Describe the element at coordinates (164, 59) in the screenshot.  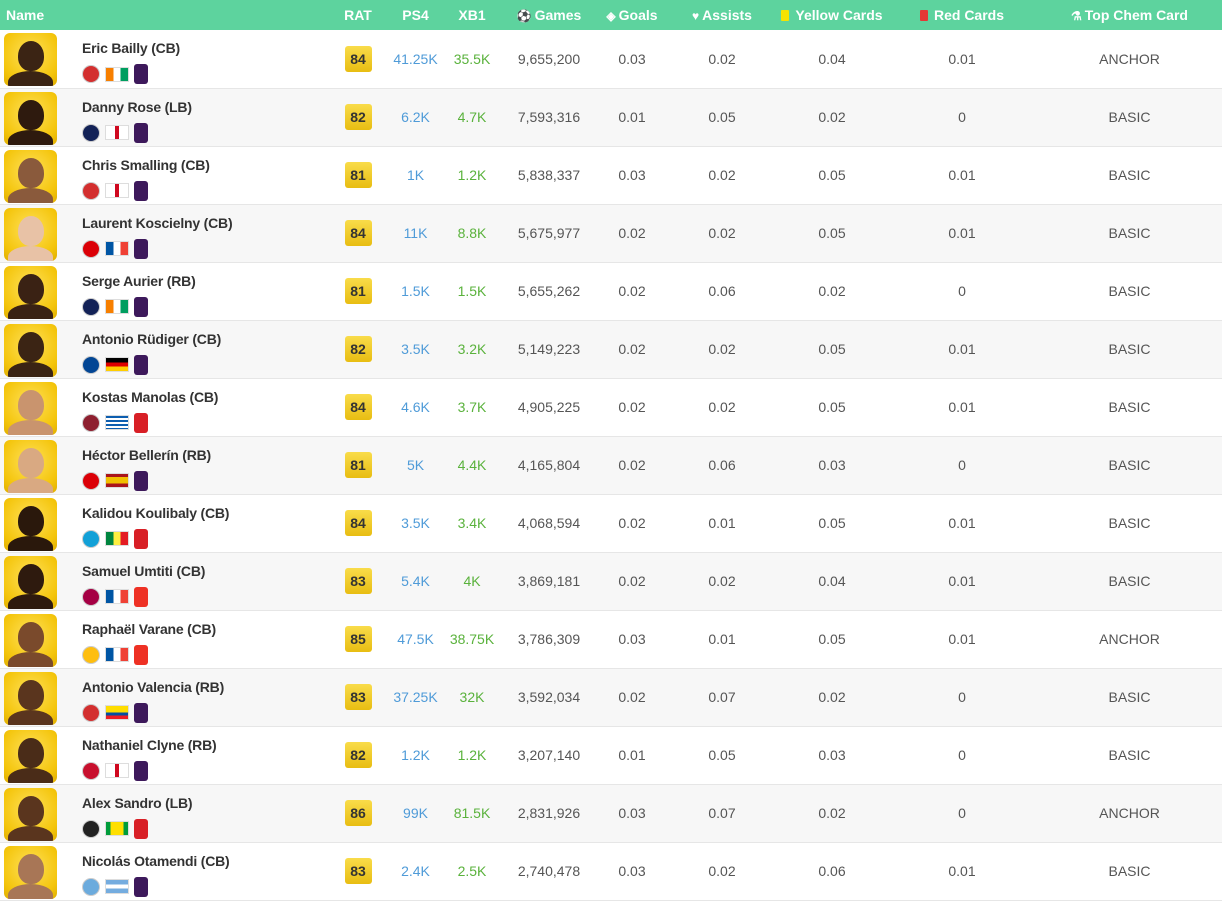
I see `player-cell: Eric Bailly (CB)` at that location.